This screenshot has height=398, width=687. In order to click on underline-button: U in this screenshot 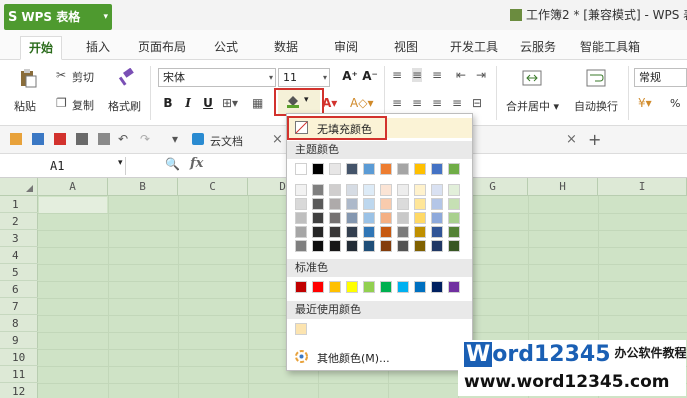, I will do `click(208, 103)`.